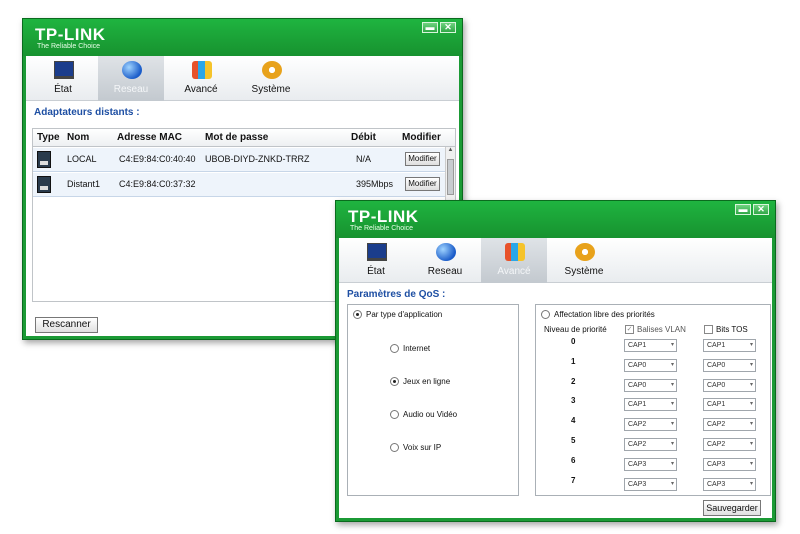 The height and width of the screenshot is (534, 800). What do you see at coordinates (708, 329) in the screenshot?
I see `tos-checkbox` at bounding box center [708, 329].